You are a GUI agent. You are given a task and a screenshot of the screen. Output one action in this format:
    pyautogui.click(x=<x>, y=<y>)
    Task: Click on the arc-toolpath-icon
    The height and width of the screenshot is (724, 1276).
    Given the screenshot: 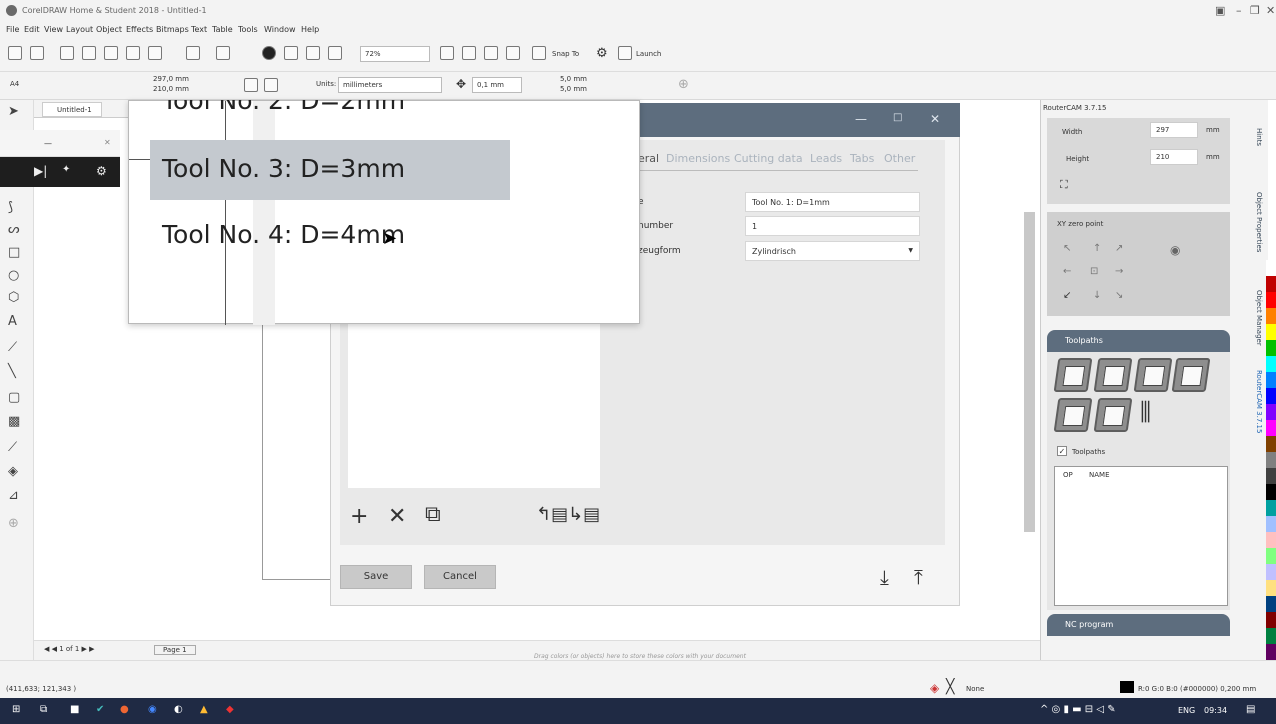 What is the action you would take?
    pyautogui.click(x=1113, y=415)
    